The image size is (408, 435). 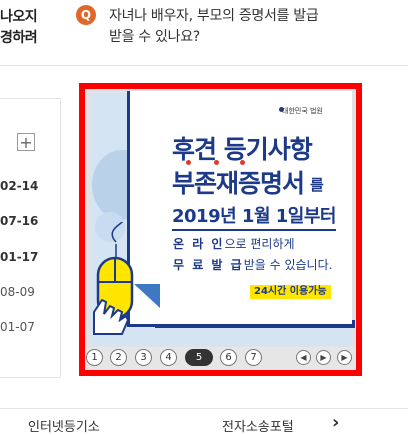 I want to click on page-button-3: 3, so click(x=143, y=357).